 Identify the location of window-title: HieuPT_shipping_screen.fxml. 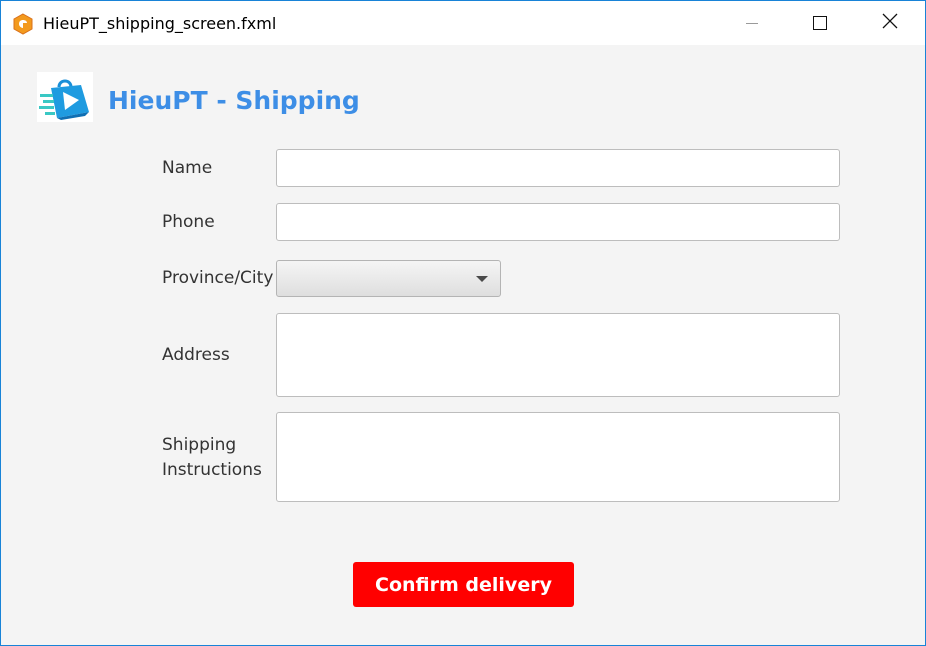
(160, 23).